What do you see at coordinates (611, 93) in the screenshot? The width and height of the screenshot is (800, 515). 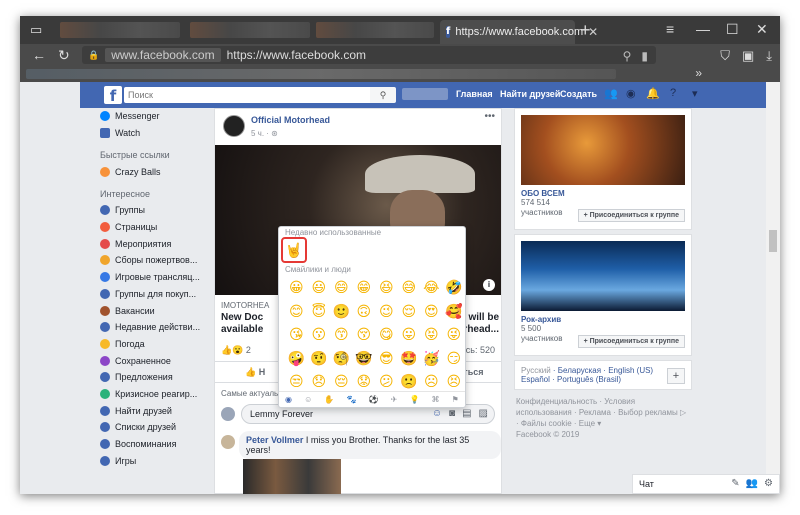 I see `friends-icon: 👥` at bounding box center [611, 93].